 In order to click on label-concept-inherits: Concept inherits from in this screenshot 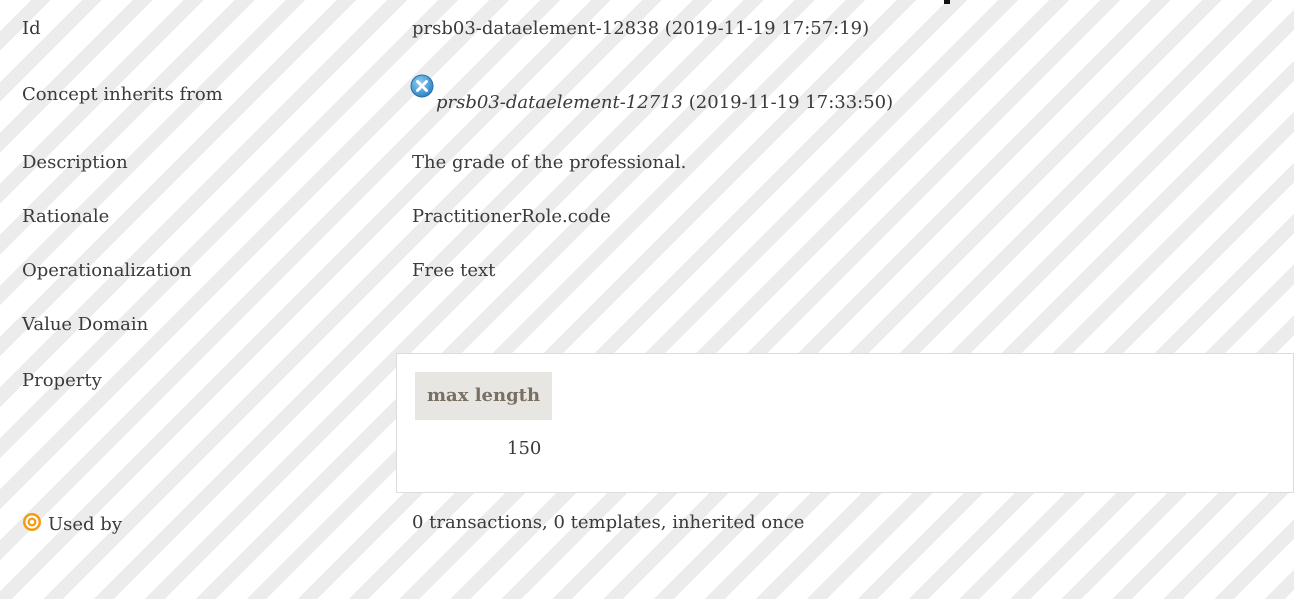, I will do `click(122, 94)`.